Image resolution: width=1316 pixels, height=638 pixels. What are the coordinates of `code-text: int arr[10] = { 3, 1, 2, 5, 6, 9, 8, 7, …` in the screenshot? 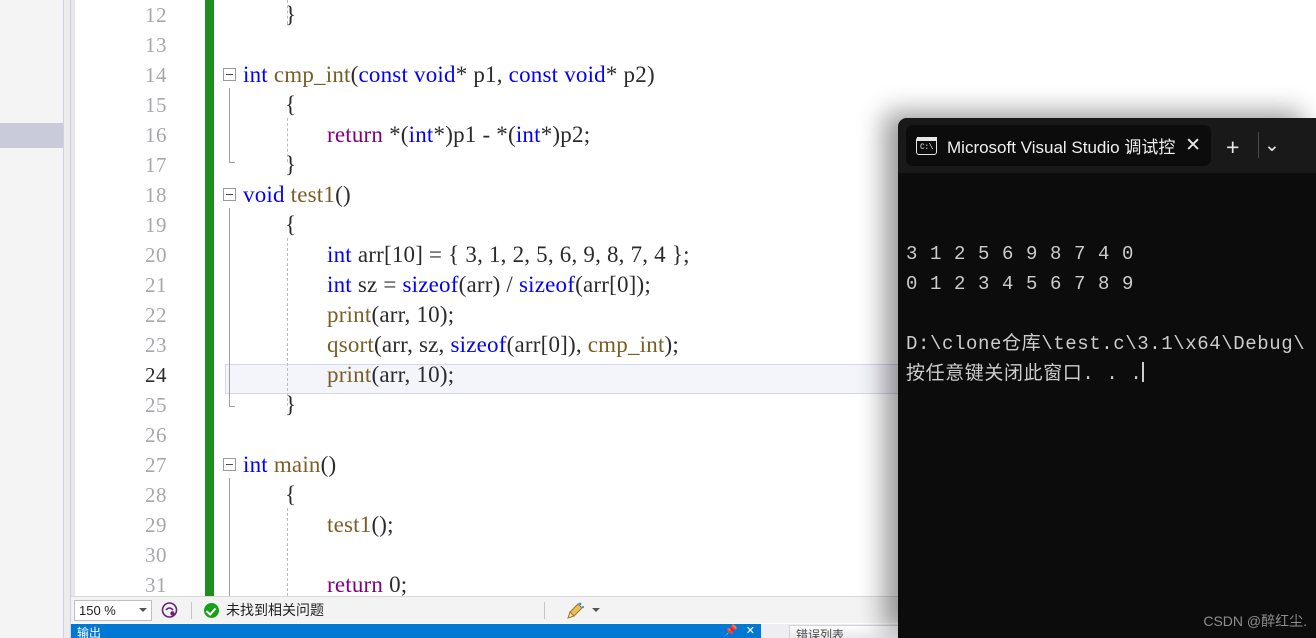 It's located at (508, 254).